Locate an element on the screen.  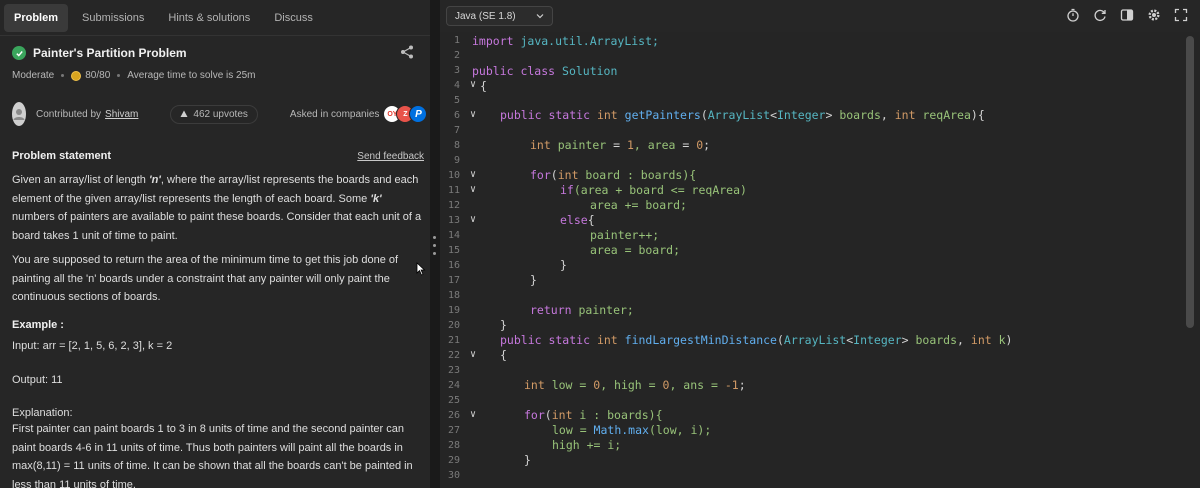
line-number: 30 is located at coordinates (453, 475).